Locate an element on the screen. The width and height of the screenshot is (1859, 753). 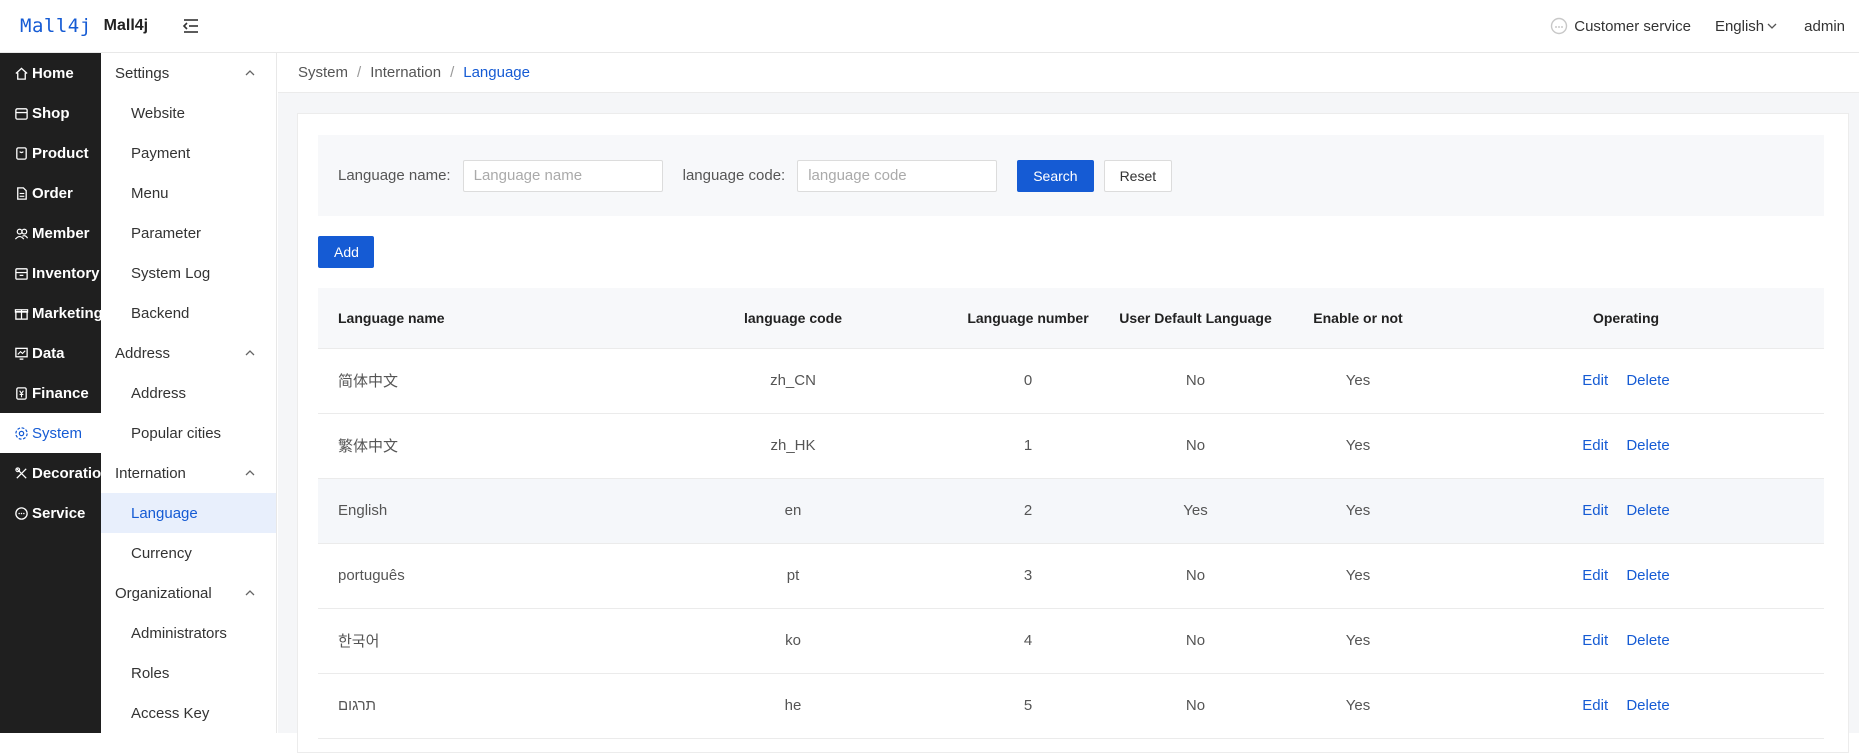
cell-language-code: zh_HK is located at coordinates (793, 446).